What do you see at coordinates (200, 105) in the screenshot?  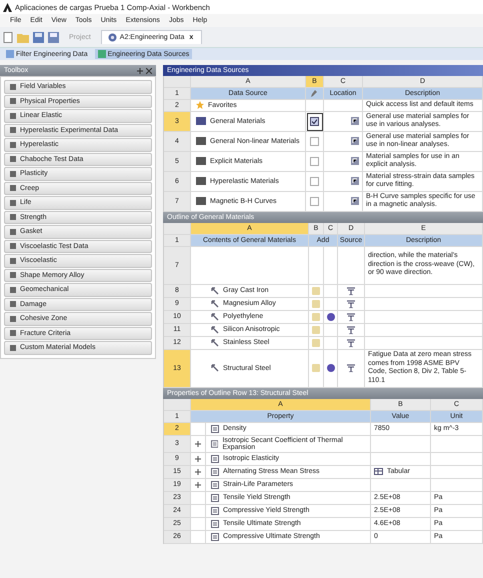 I see `star-icon` at bounding box center [200, 105].